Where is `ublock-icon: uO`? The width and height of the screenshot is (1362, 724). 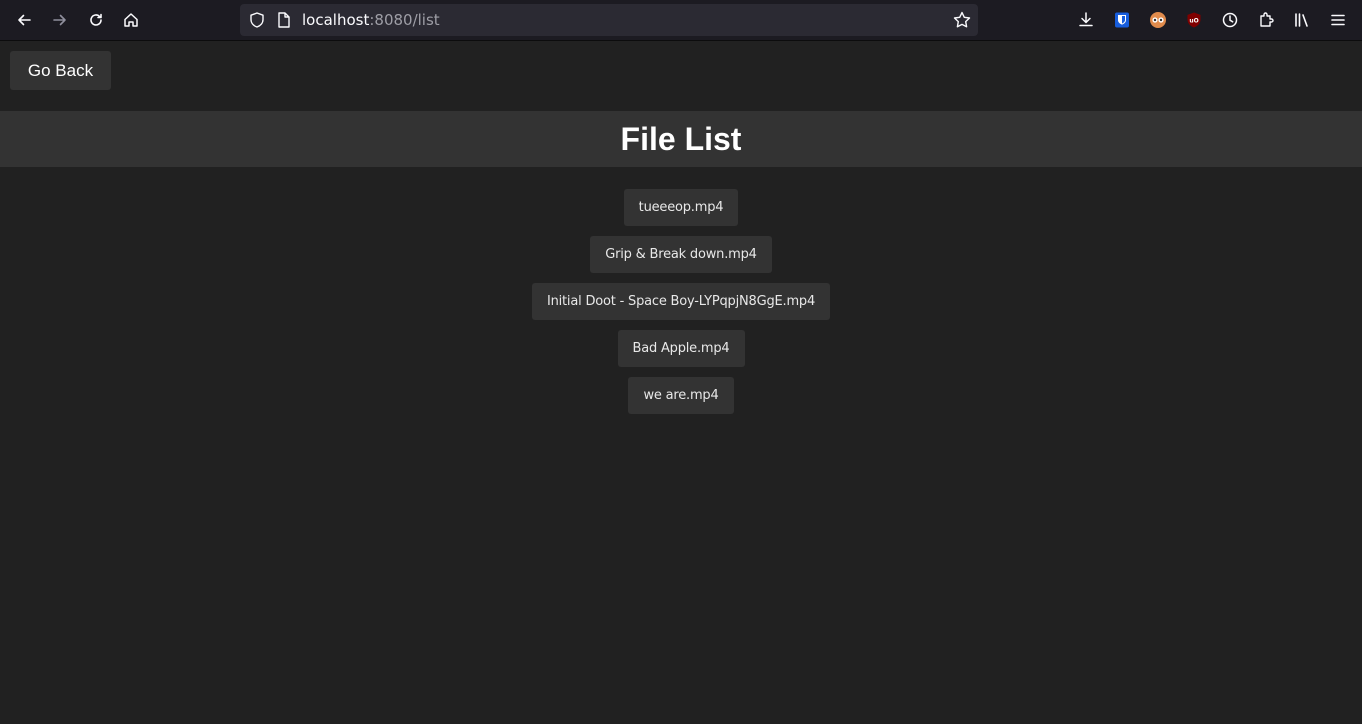
ublock-icon: uO is located at coordinates (1194, 20).